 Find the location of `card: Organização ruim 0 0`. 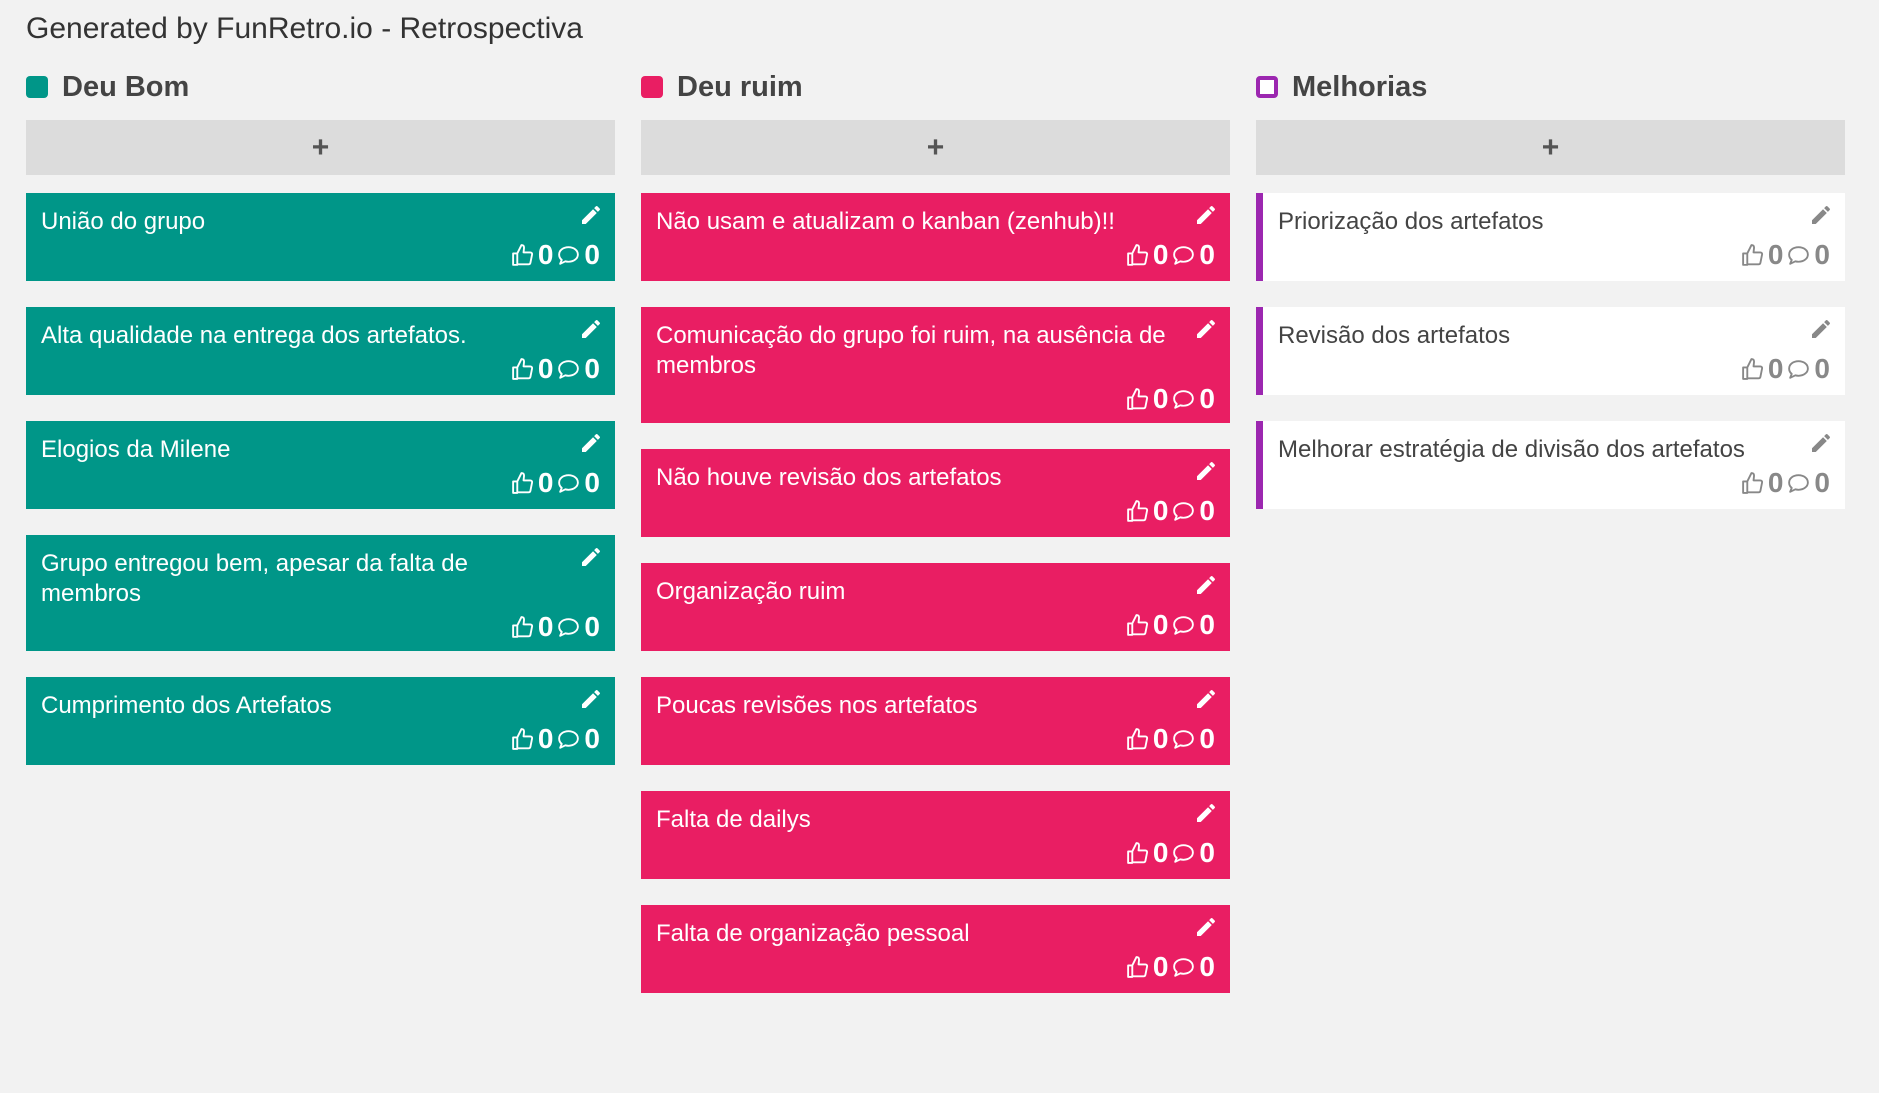

card: Organização ruim 0 0 is located at coordinates (935, 607).